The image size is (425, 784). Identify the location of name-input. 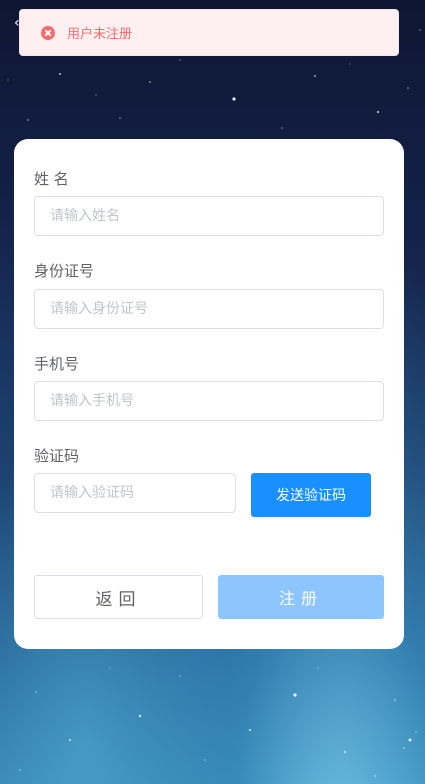
(209, 216).